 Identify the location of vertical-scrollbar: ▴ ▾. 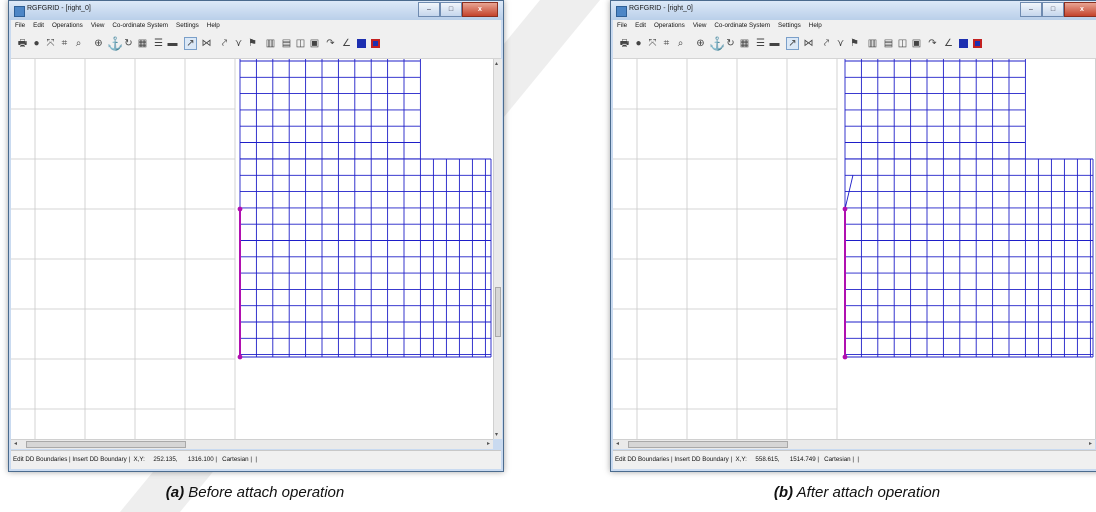
(497, 249).